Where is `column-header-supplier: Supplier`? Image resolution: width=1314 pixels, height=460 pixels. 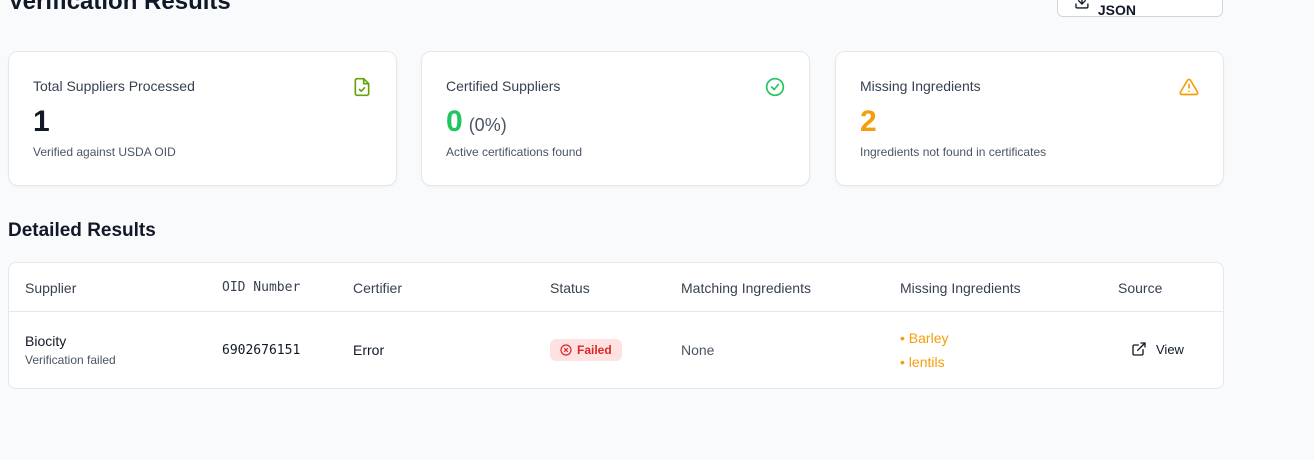
column-header-supplier: Supplier is located at coordinates (51, 288).